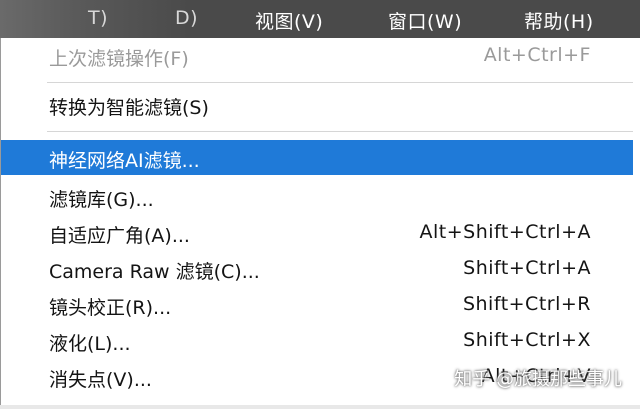  I want to click on menu-bottom-edge, so click(320, 407).